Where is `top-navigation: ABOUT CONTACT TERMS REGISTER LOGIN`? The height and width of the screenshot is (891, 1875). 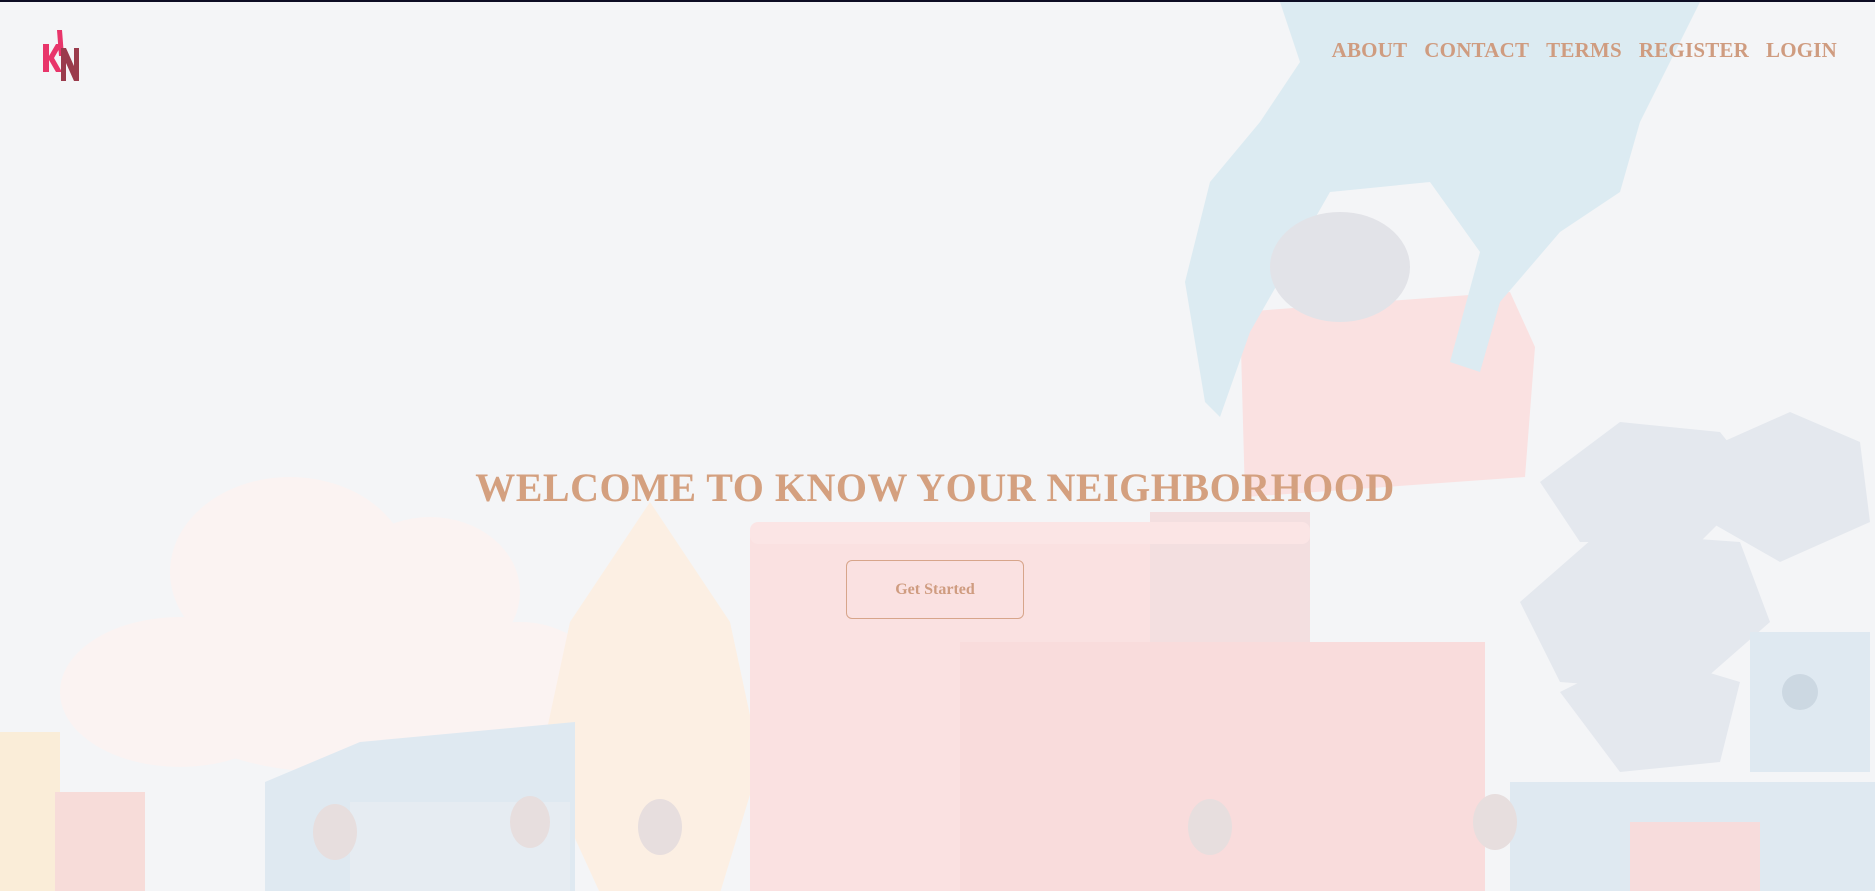 top-navigation: ABOUT CONTACT TERMS REGISTER LOGIN is located at coordinates (1584, 50).